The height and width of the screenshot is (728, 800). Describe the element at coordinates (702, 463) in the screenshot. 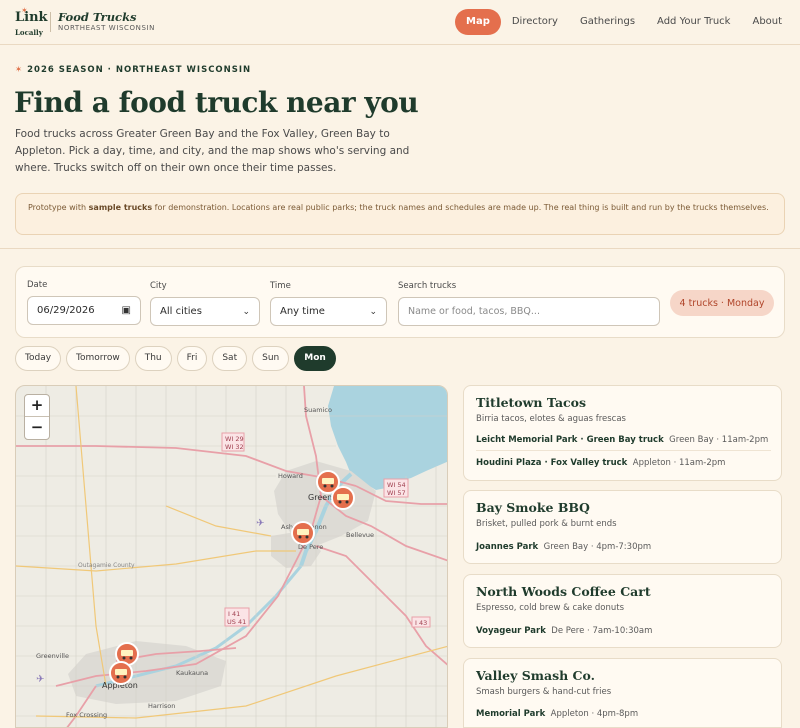

I see `stop-time: 11am-2pm` at that location.